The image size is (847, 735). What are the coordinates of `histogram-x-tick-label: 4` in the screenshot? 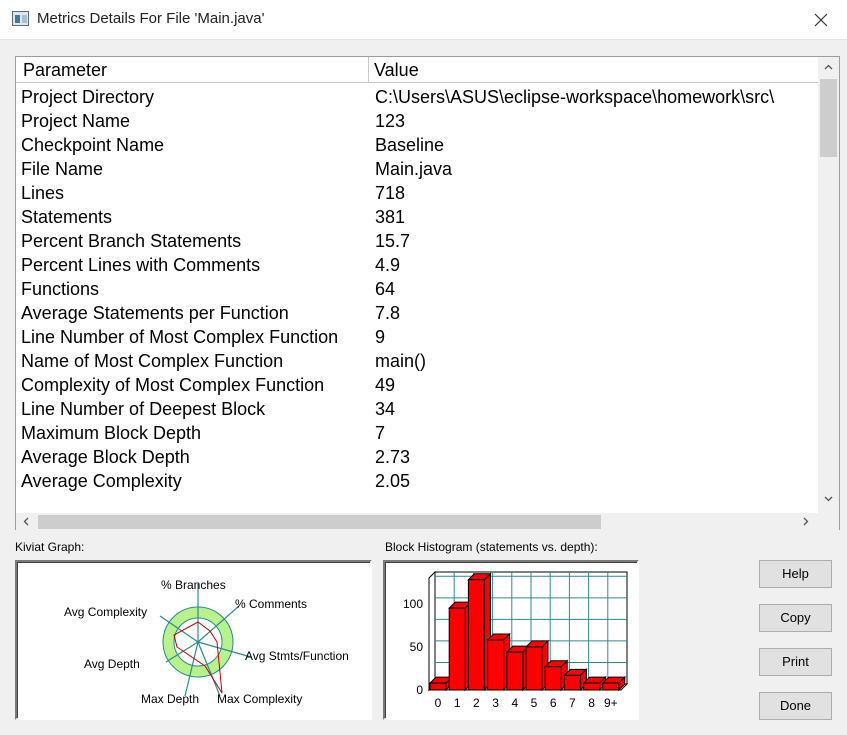 It's located at (514, 703).